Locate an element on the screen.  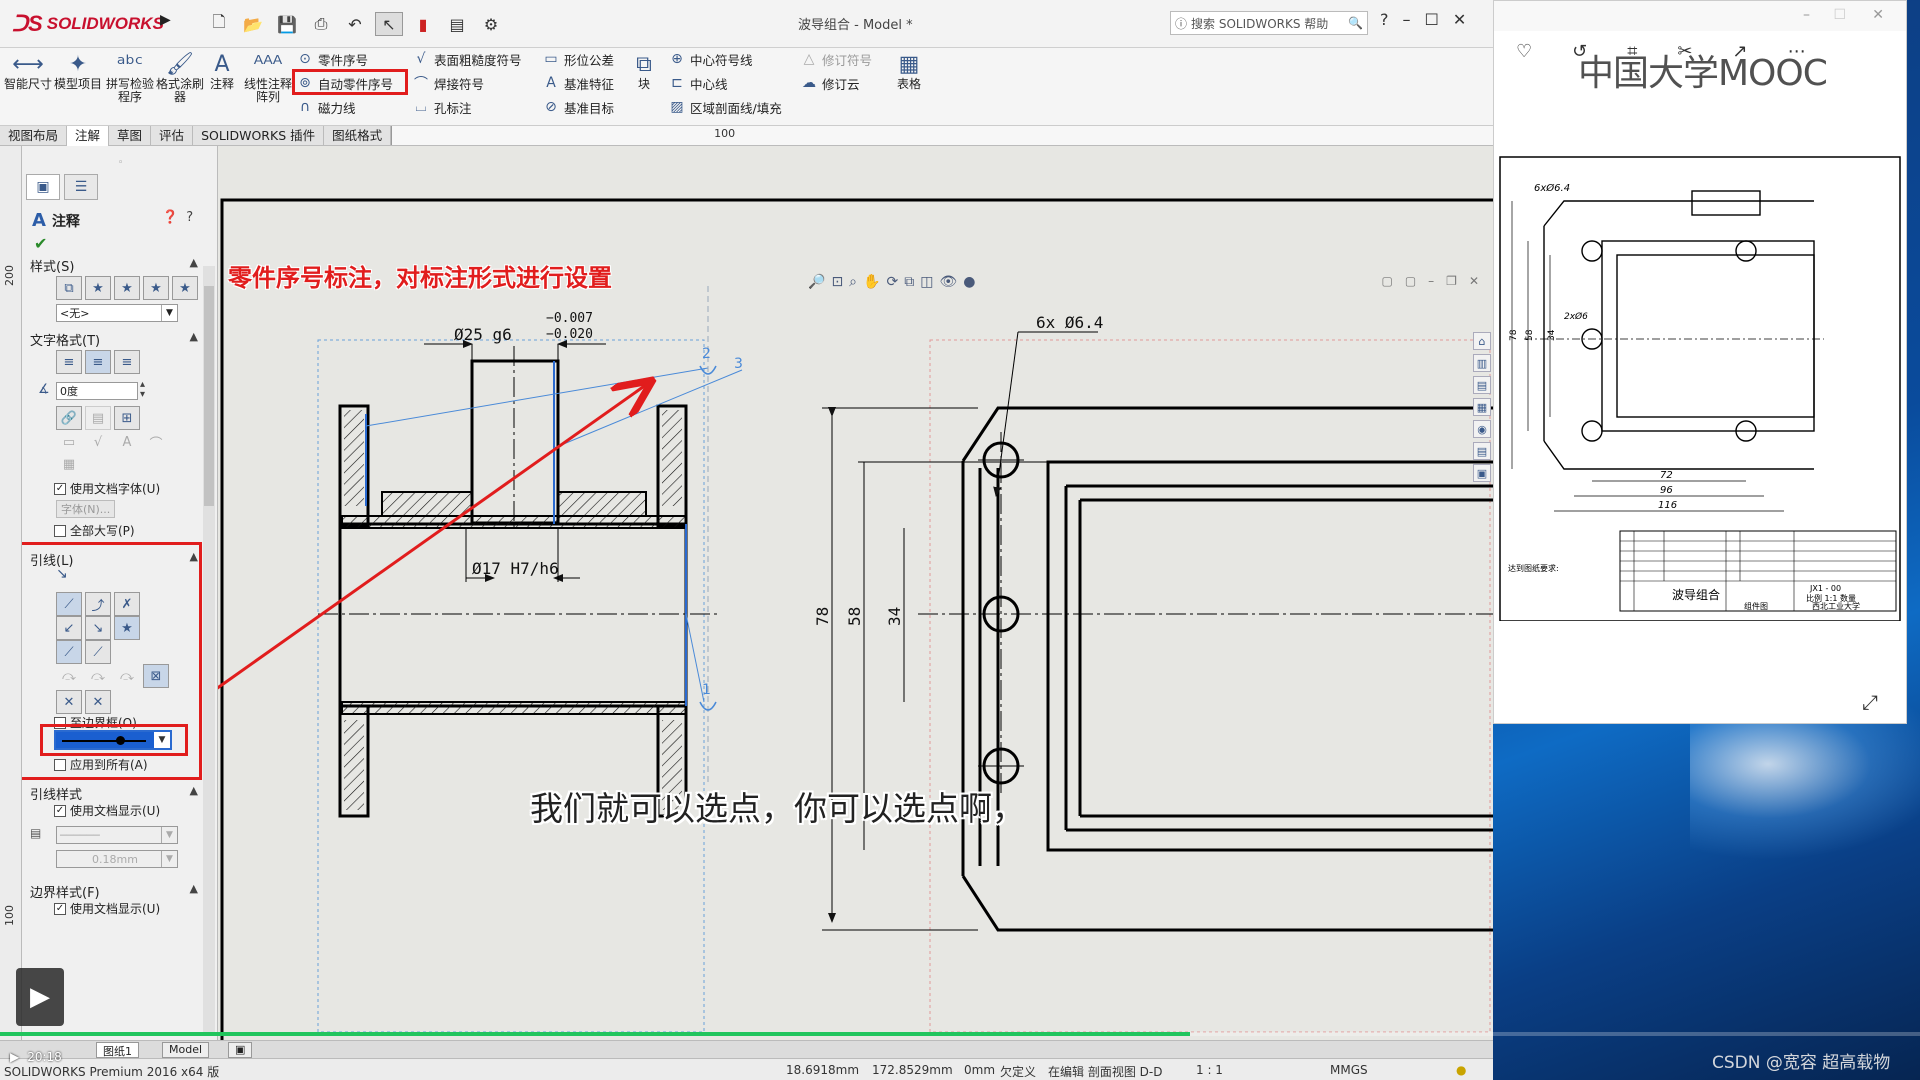
weld-symbol-button: ⌒ 焊接符号 is located at coordinates (448, 83).